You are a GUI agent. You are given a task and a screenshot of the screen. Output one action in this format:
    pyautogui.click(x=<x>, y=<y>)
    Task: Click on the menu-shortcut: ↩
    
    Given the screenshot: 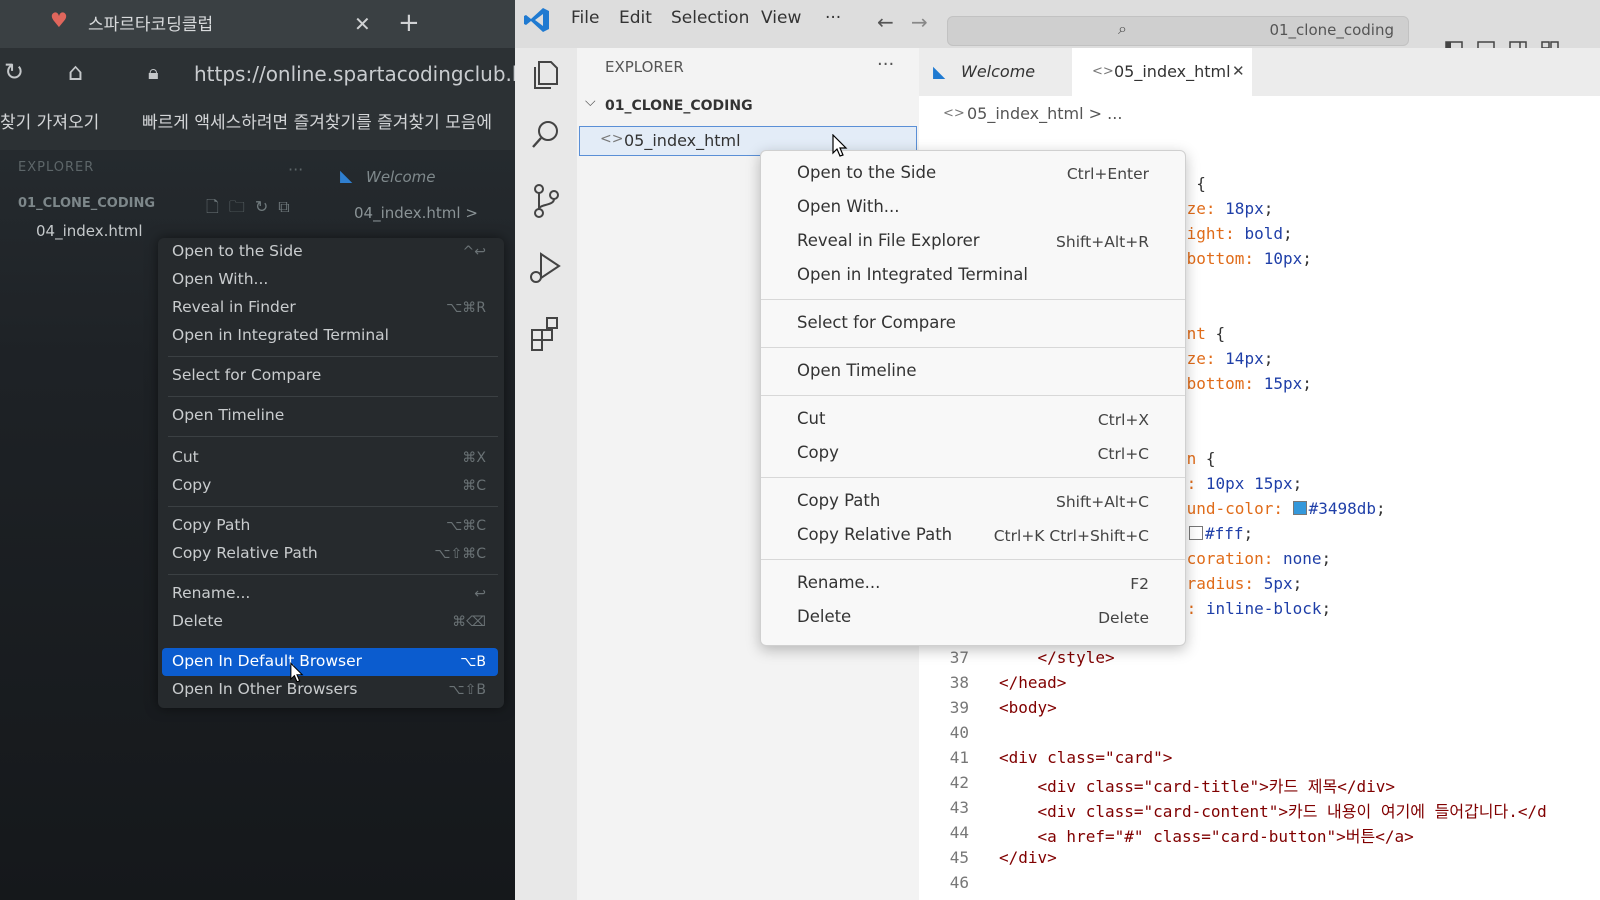 What is the action you would take?
    pyautogui.click(x=480, y=594)
    